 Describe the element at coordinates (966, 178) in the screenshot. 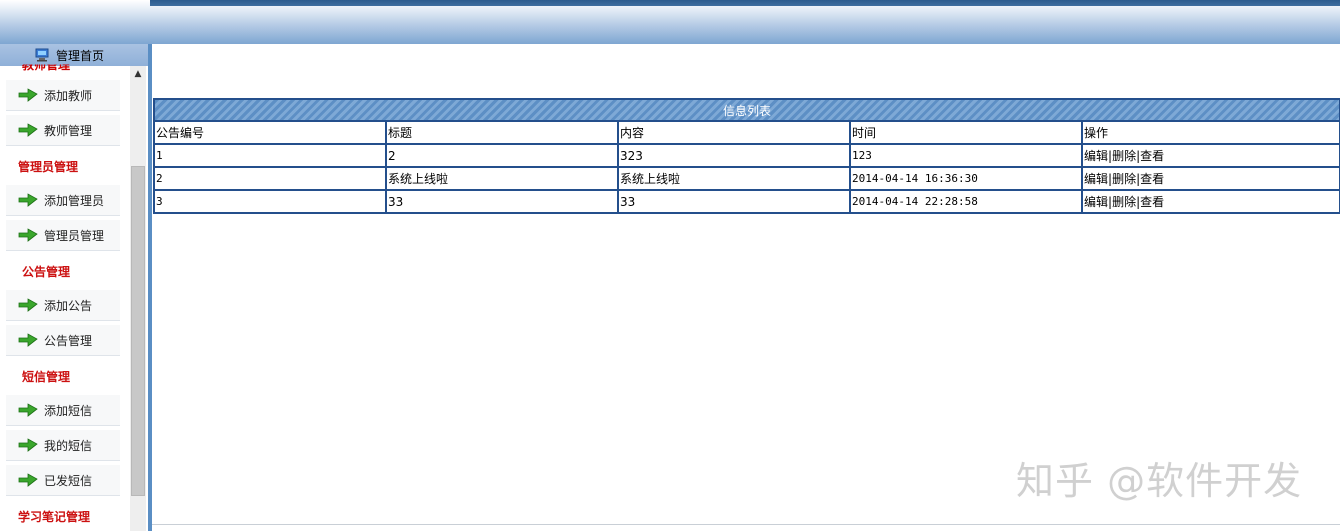

I see `cell-time: 2014-04-14 16:36:30` at that location.